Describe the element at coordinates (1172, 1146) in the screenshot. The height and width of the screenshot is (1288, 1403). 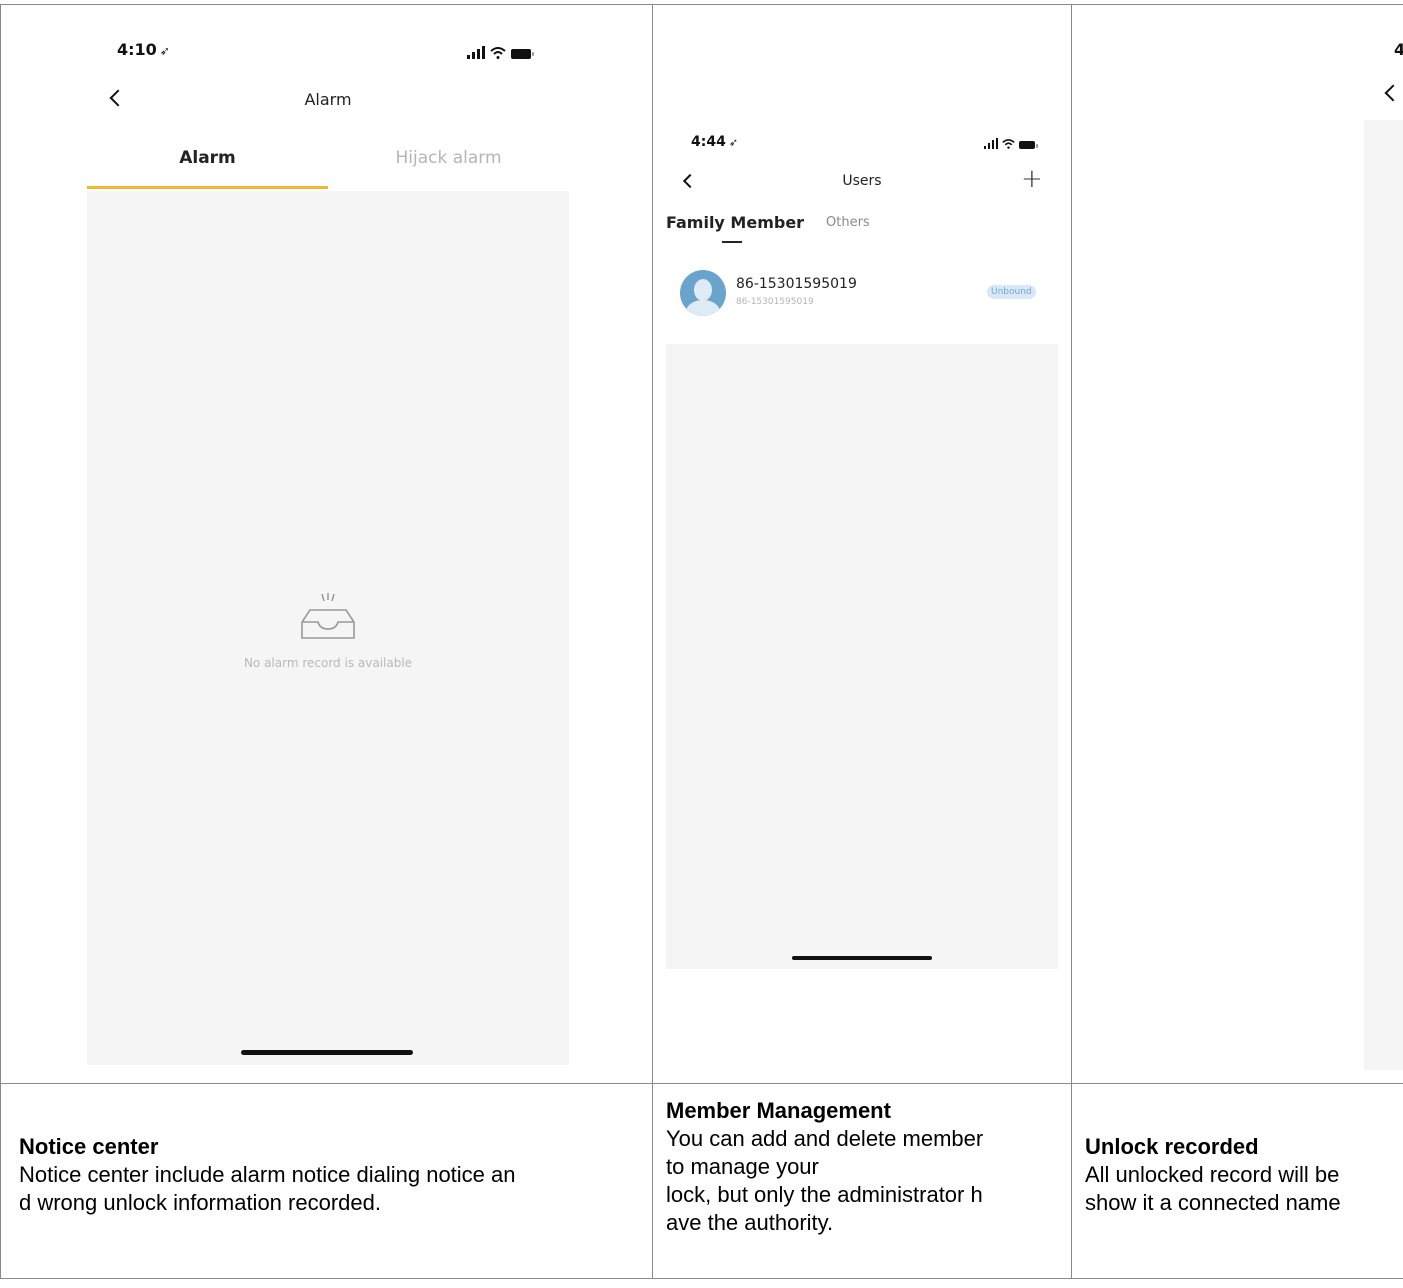
I see `caption-heading: Unlock recorded` at that location.